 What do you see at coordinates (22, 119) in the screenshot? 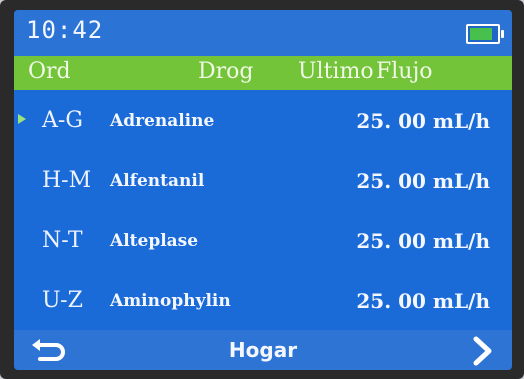
I see `selection-marker-icon` at bounding box center [22, 119].